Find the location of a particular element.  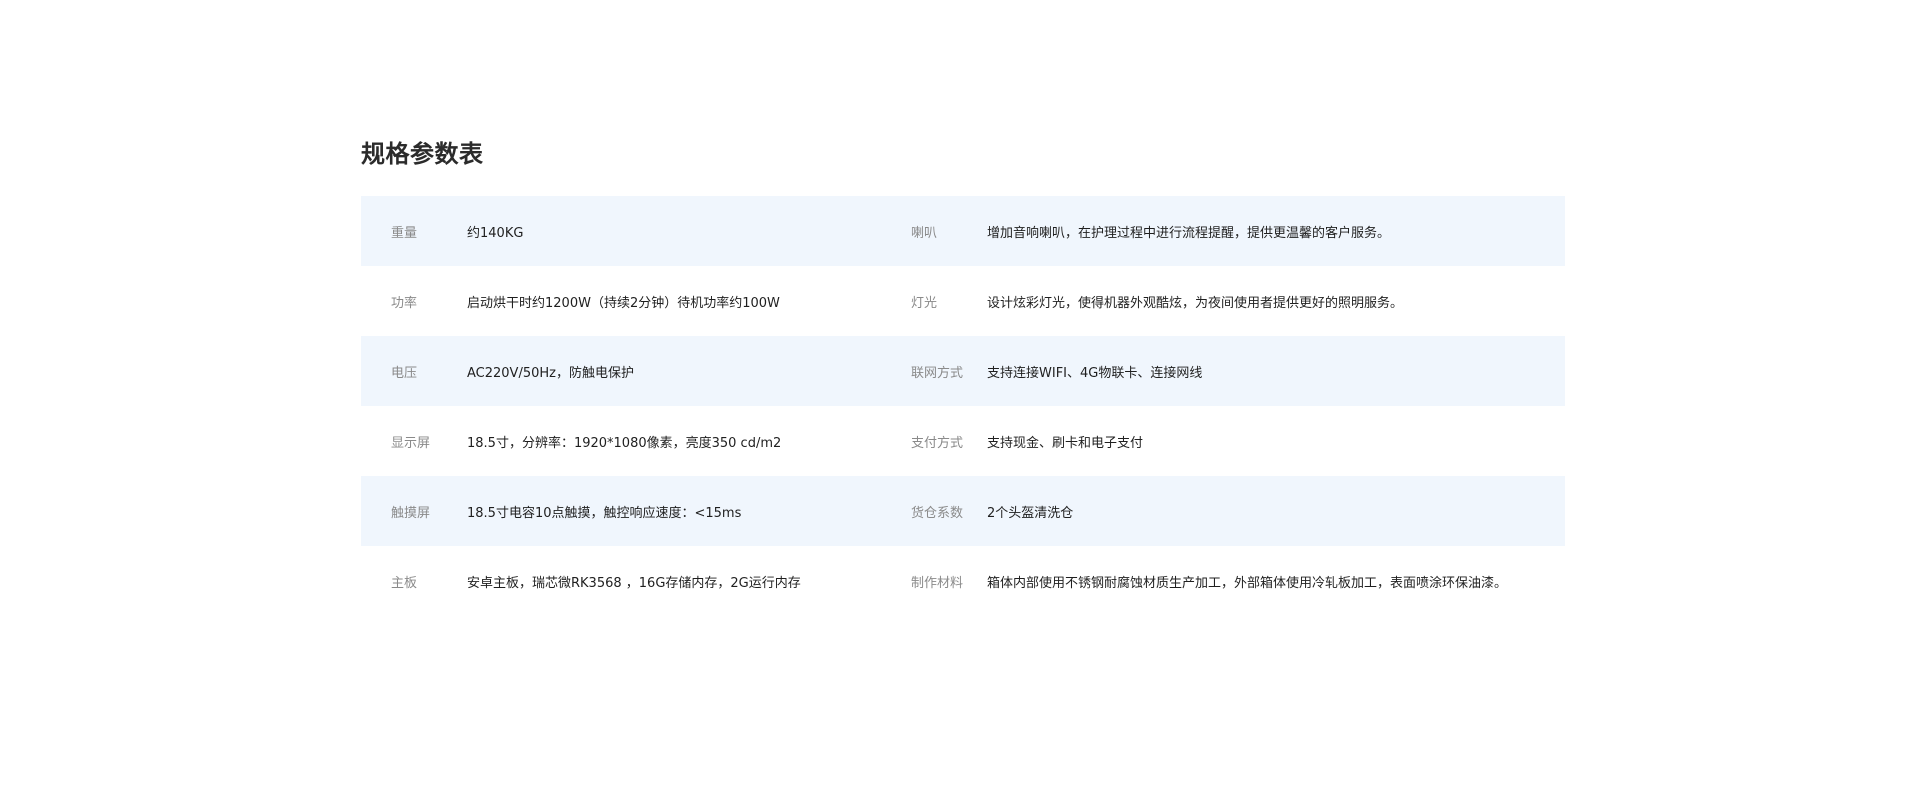

spec-label: 重量 is located at coordinates (404, 233).